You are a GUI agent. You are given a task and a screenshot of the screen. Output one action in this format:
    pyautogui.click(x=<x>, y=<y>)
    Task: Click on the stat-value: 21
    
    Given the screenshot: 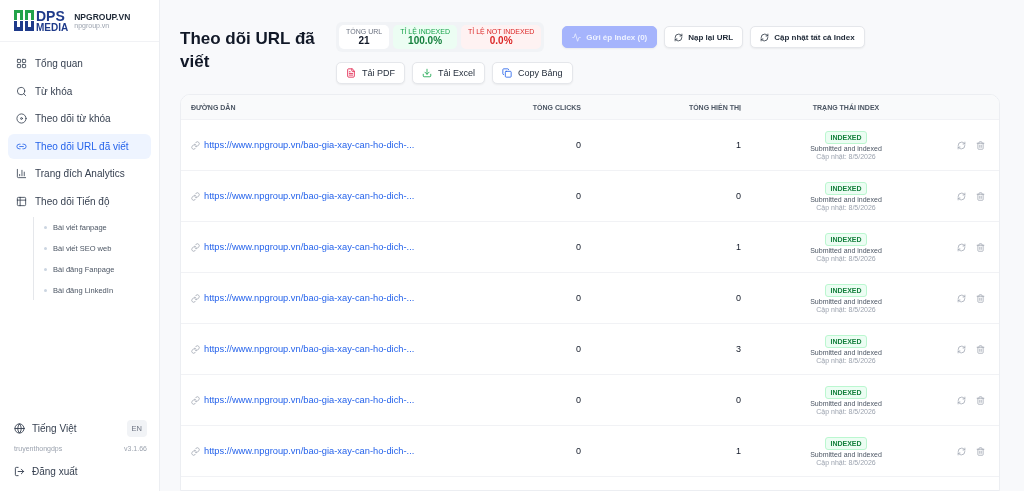 What is the action you would take?
    pyautogui.click(x=364, y=40)
    